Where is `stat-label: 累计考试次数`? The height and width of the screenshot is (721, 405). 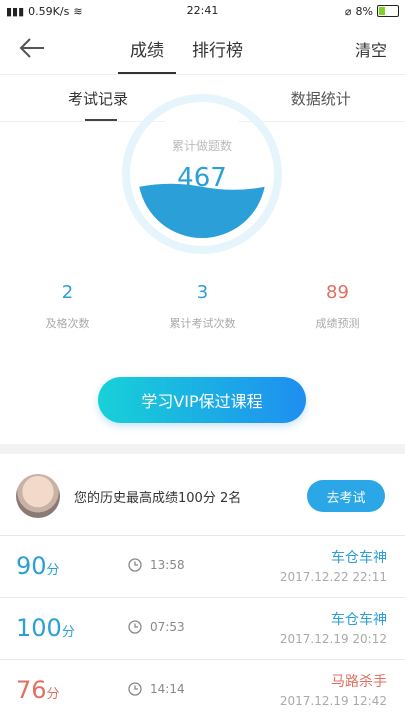
stat-label: 累计考试次数 is located at coordinates (202, 323).